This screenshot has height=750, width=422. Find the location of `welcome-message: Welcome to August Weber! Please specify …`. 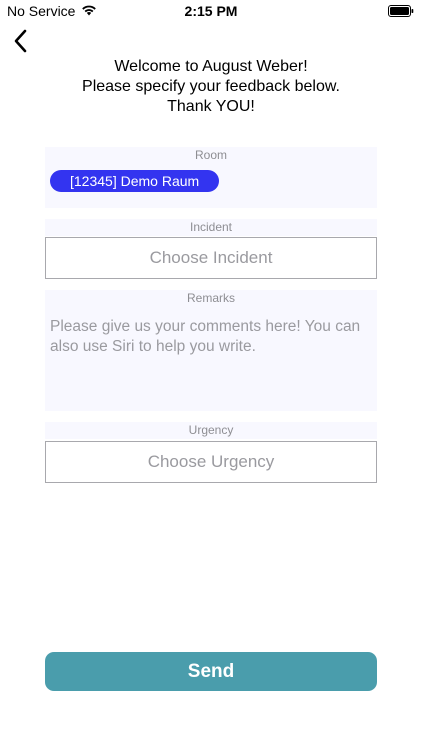

welcome-message: Welcome to August Weber! Please specify … is located at coordinates (211, 87).